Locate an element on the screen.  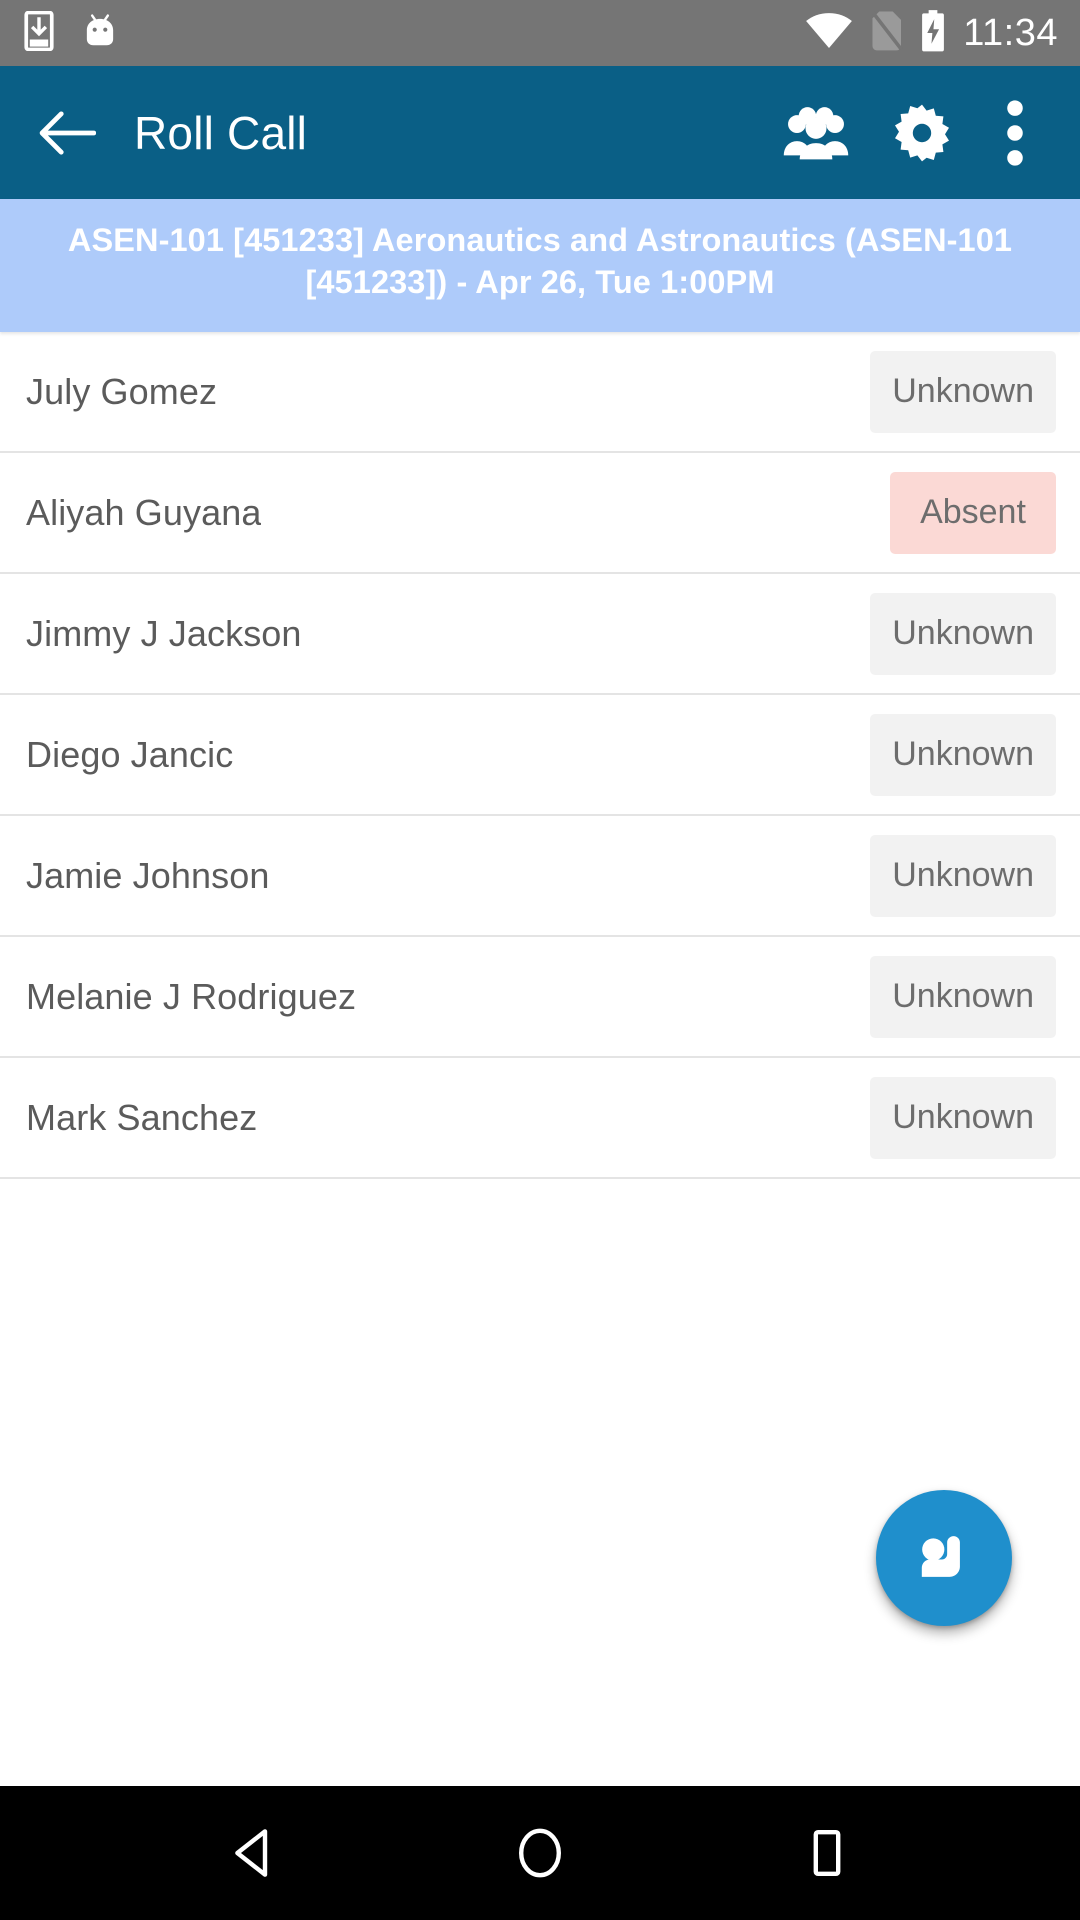
no-sim-icon is located at coordinates (886, 33).